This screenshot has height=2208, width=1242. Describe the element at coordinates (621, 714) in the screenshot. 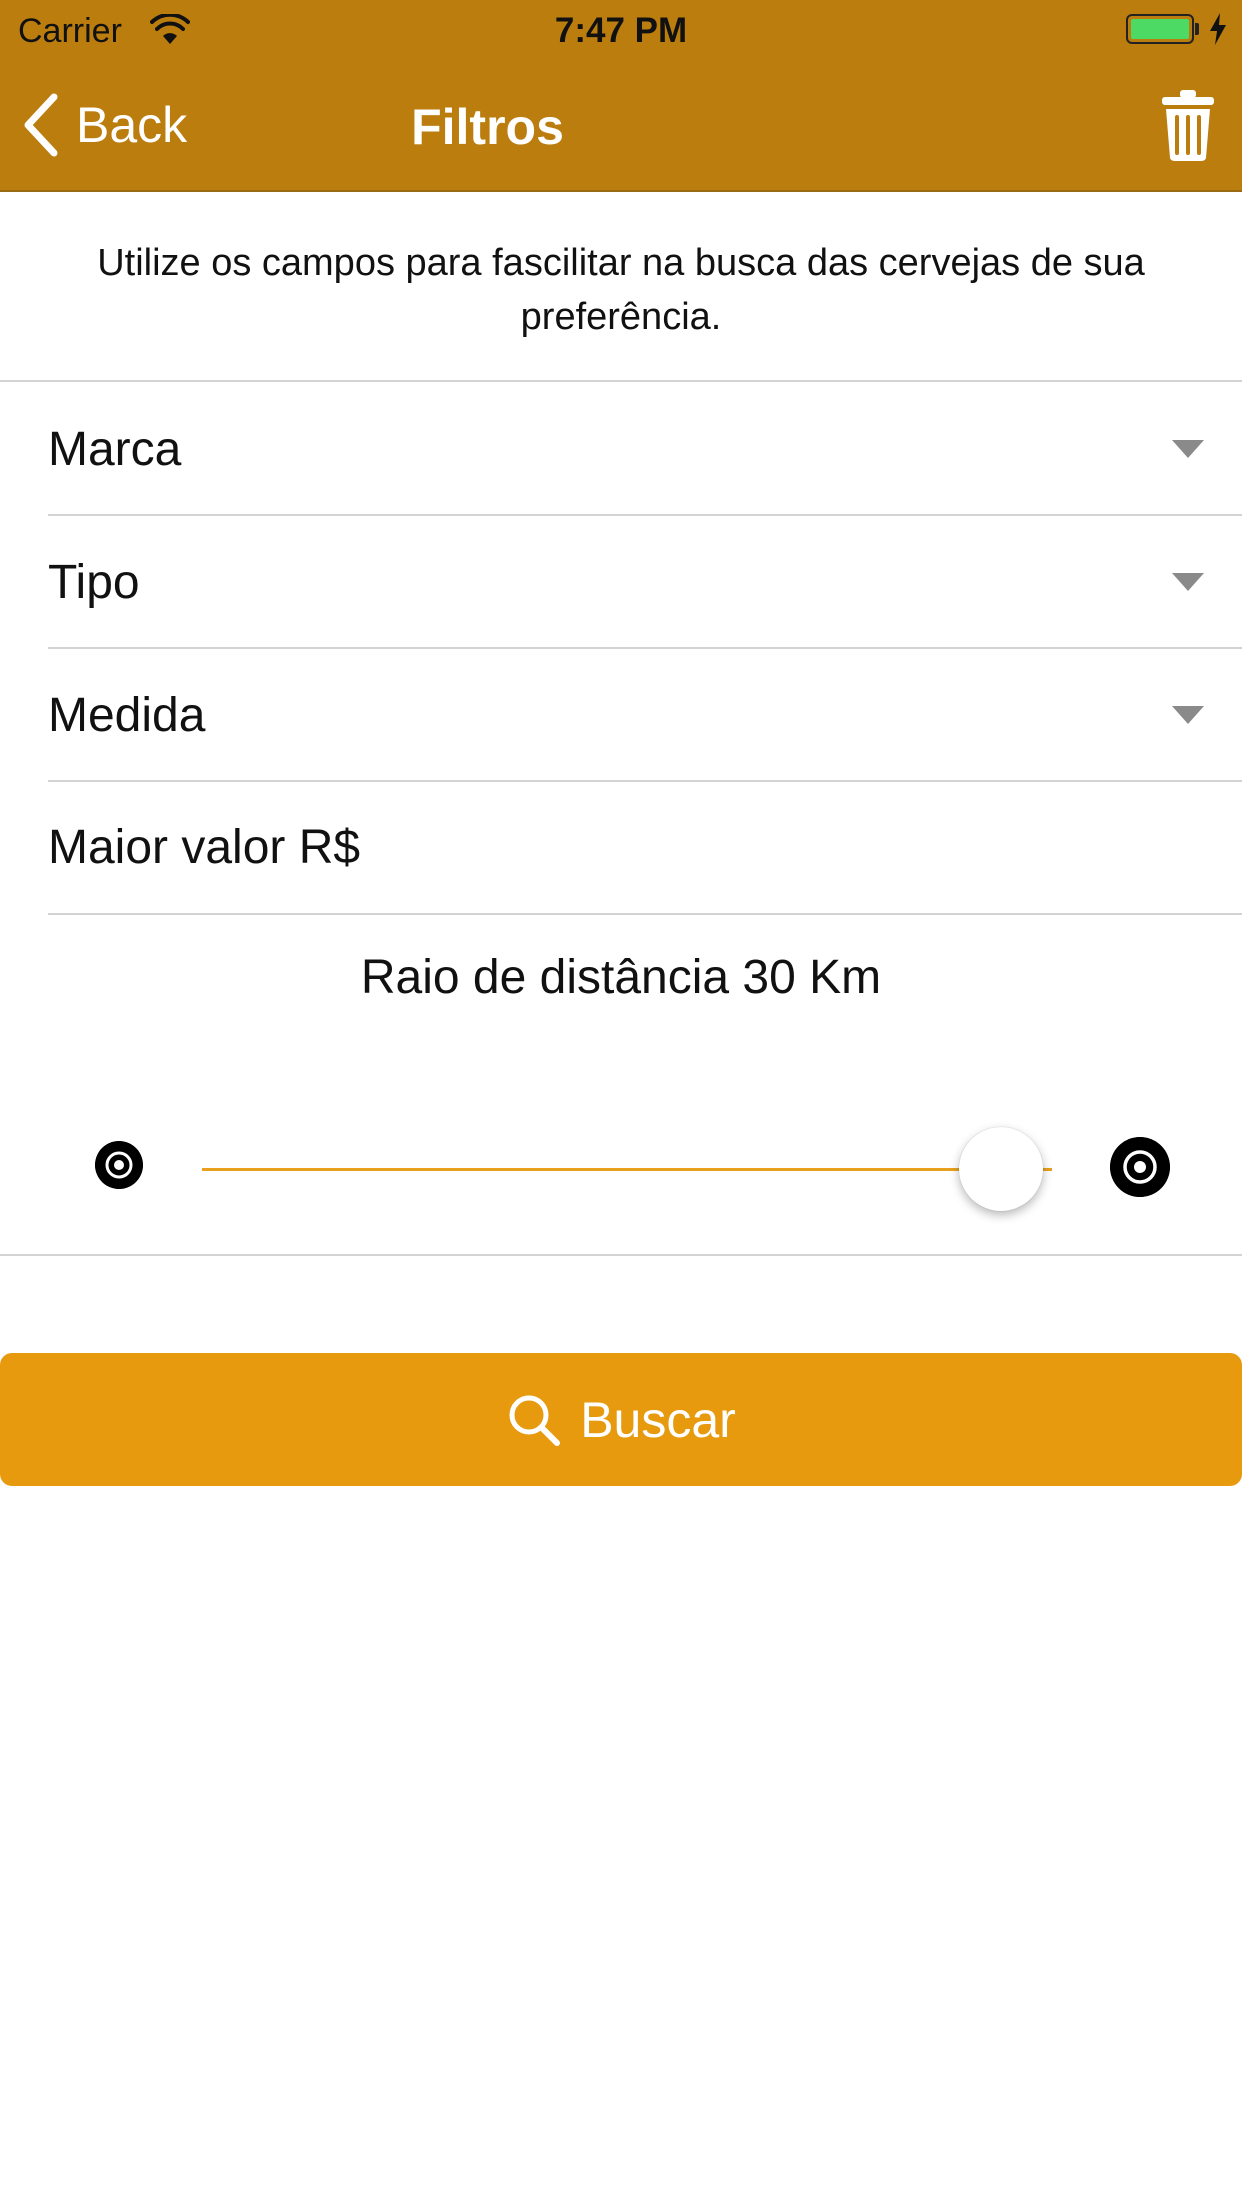

I see `size-dropdown: Medida` at that location.